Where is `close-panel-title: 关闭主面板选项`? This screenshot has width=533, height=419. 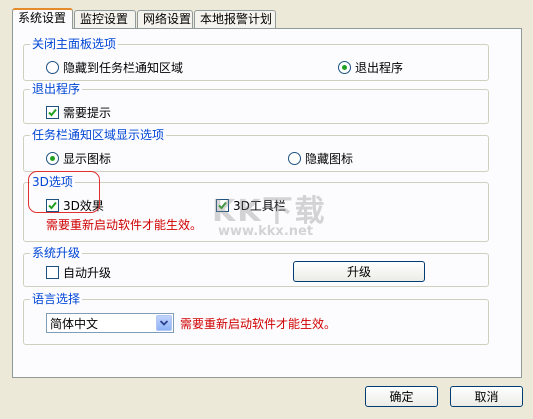
close-panel-title: 关闭主面板选项 is located at coordinates (74, 44).